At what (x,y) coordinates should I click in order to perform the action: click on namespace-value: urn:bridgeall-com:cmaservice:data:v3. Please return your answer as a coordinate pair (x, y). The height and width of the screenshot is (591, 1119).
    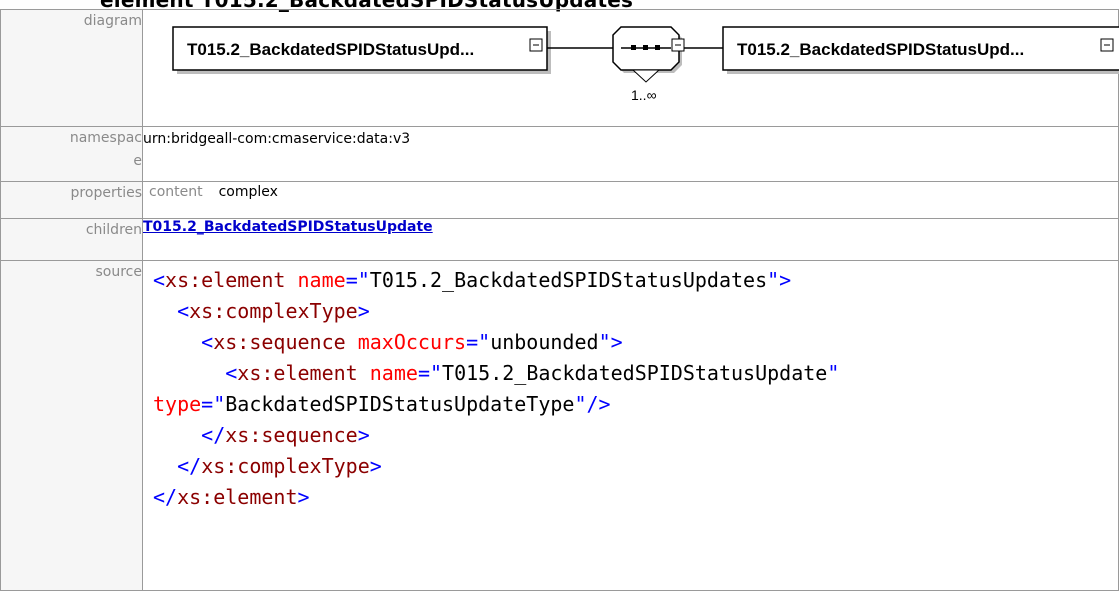
    Looking at the image, I should click on (277, 139).